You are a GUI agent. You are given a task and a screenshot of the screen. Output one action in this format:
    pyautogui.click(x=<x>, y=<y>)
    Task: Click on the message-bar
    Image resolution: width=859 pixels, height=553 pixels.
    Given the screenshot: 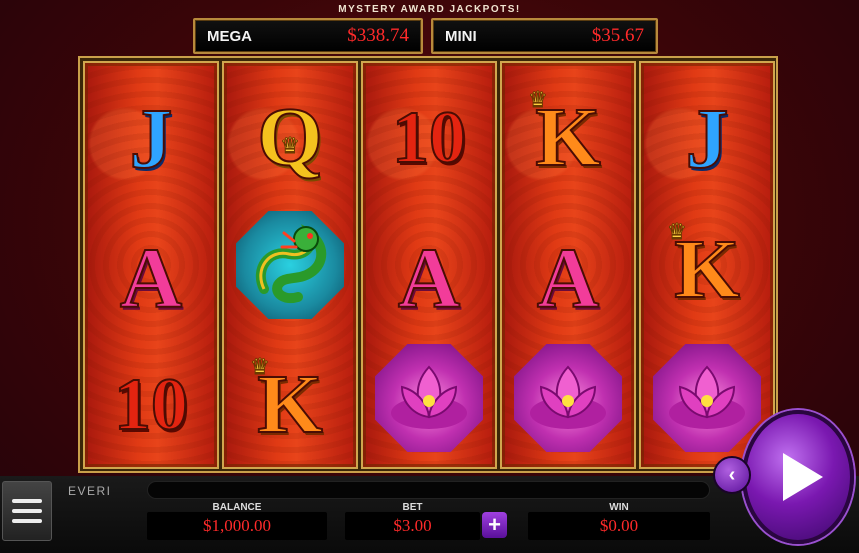 What is the action you would take?
    pyautogui.click(x=428, y=490)
    